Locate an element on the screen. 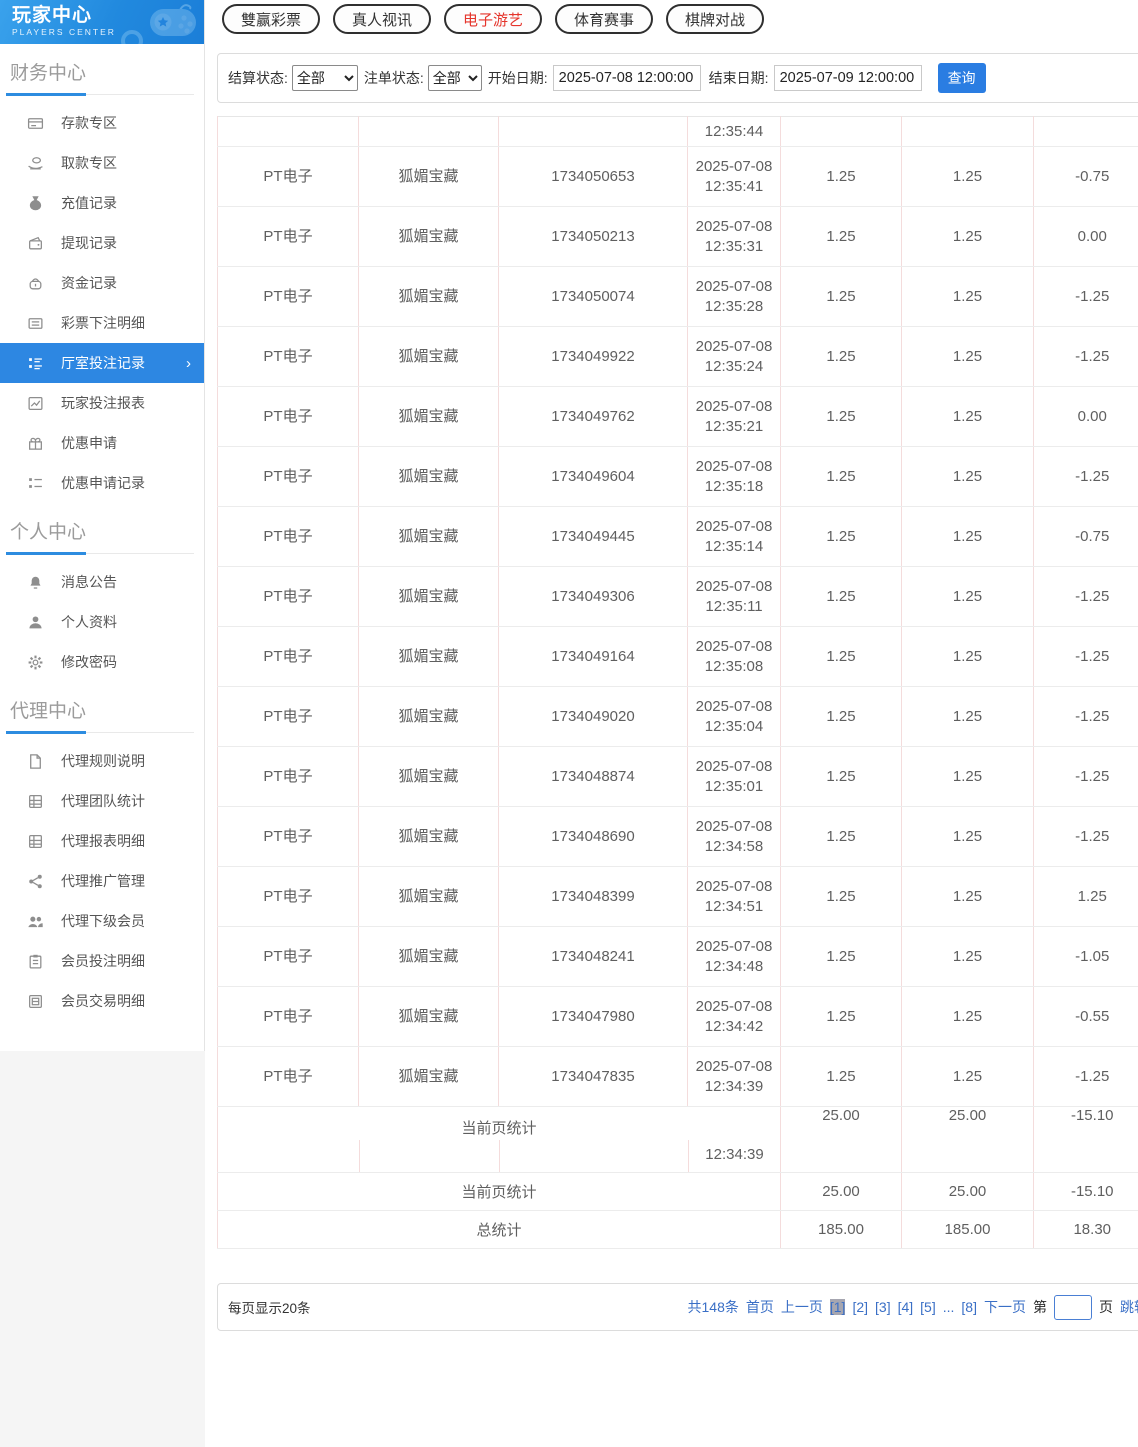  cell-order-number: 1734050653 is located at coordinates (593, 176).